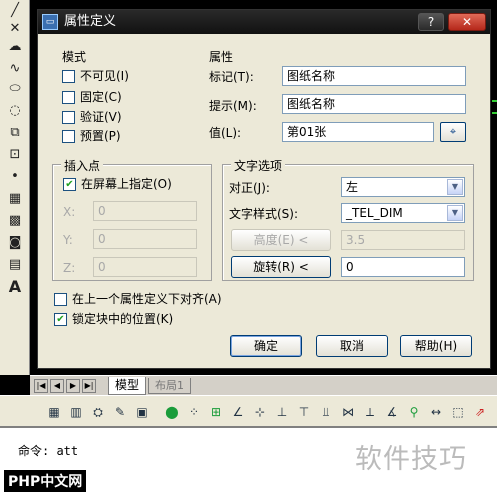  I want to click on help-icon: ?, so click(431, 22).